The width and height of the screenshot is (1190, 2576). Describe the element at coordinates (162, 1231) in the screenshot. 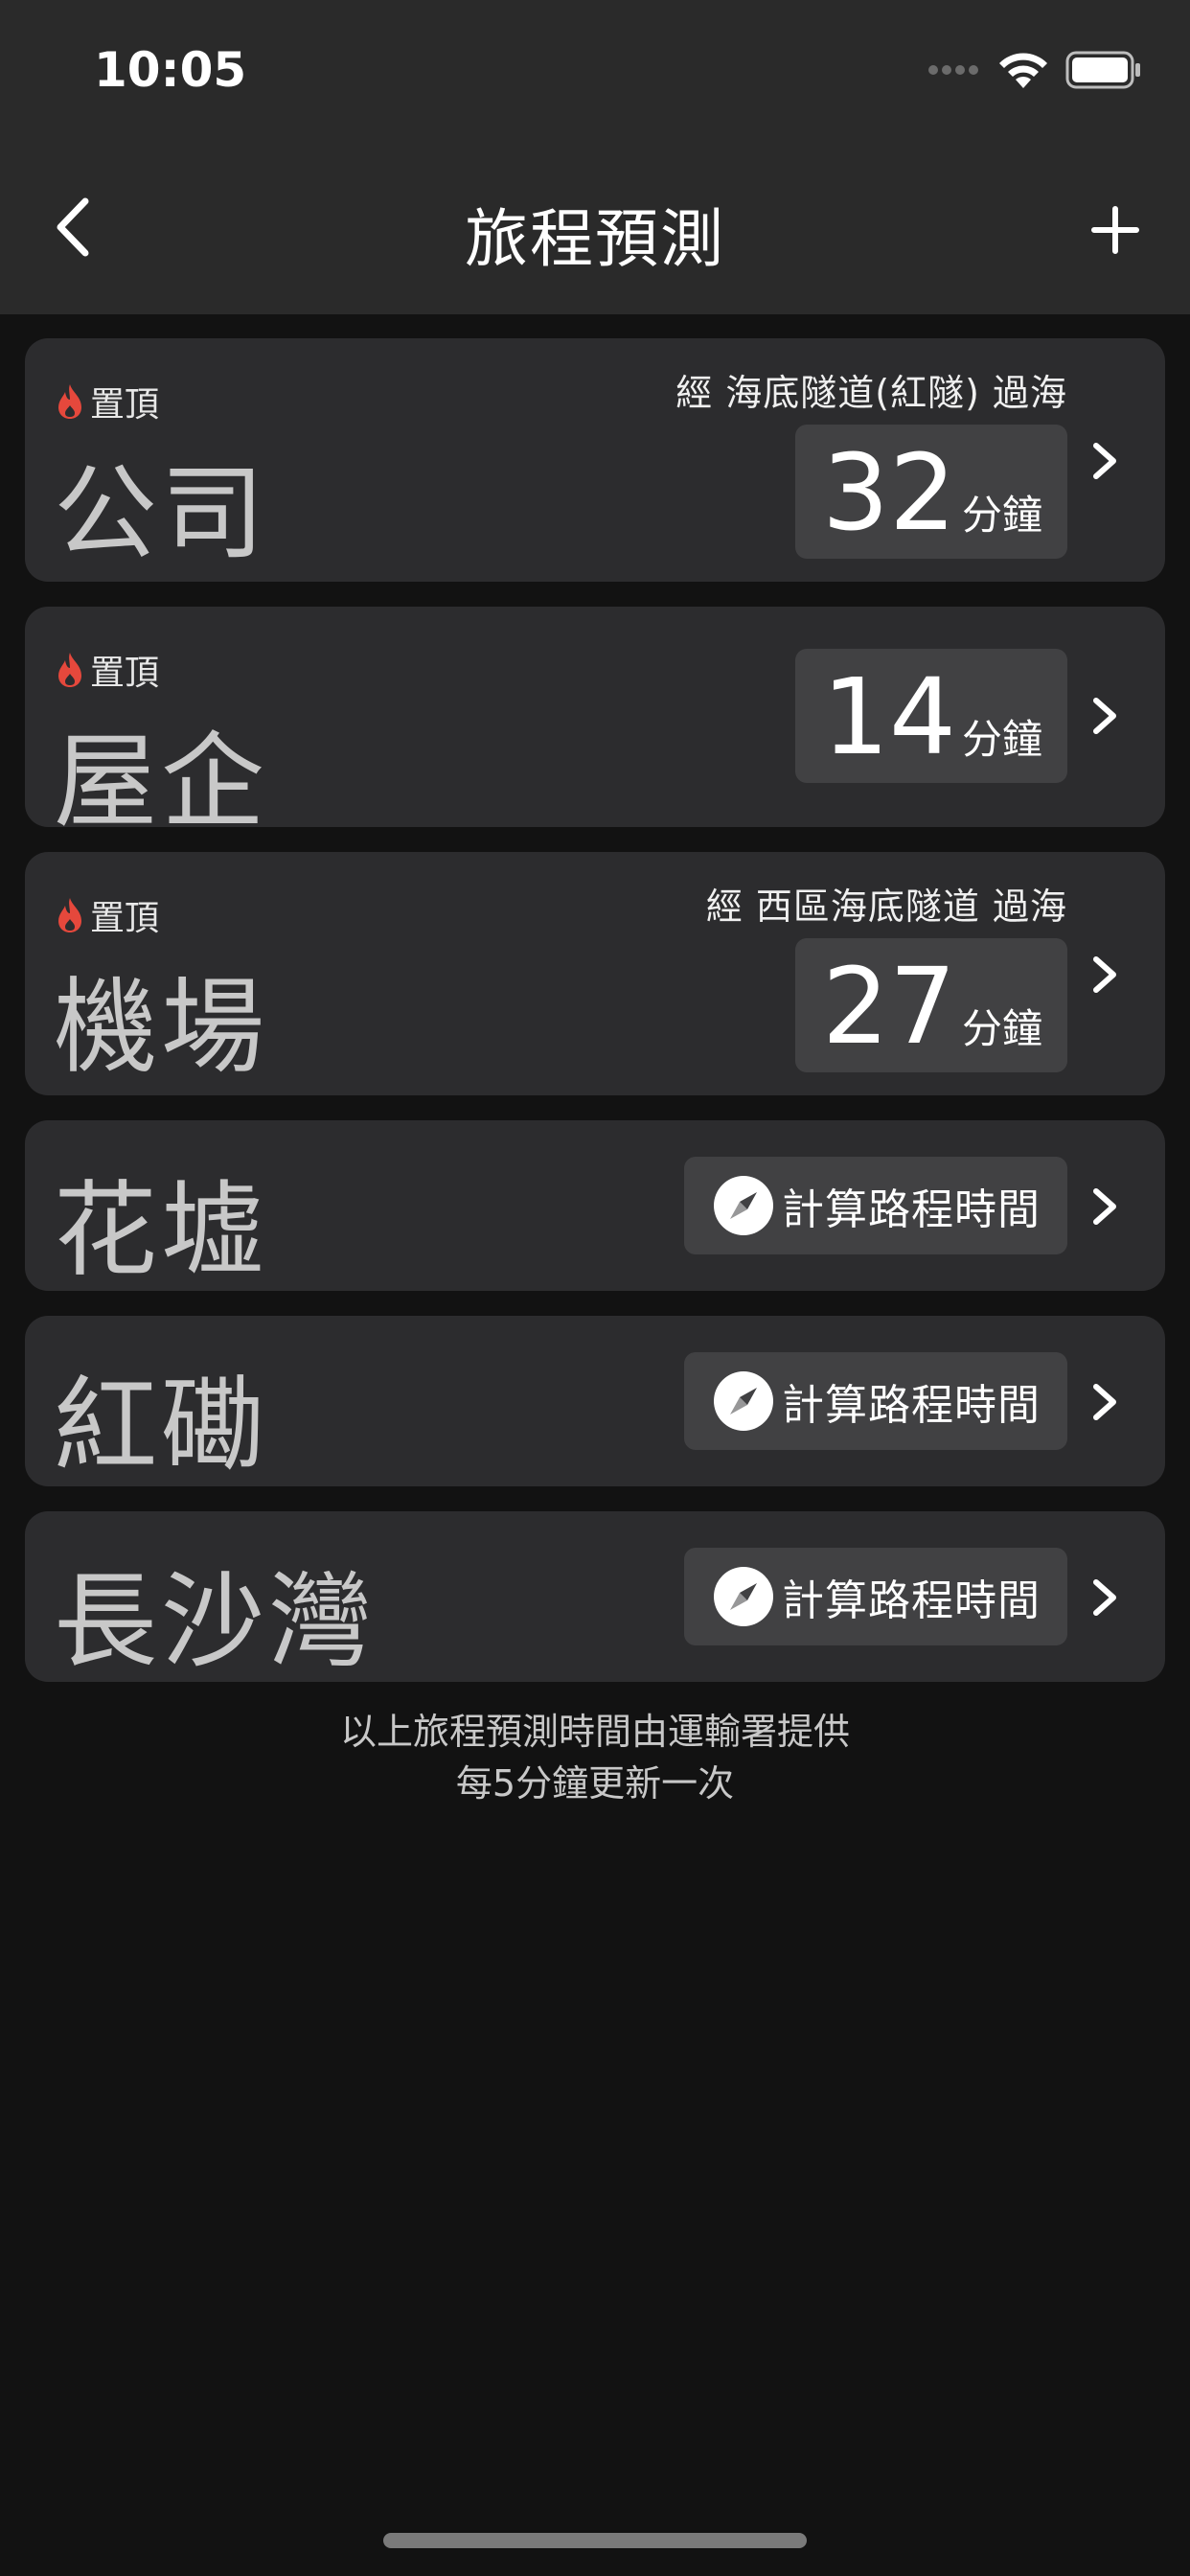

I see `destination-name: 花墟` at that location.